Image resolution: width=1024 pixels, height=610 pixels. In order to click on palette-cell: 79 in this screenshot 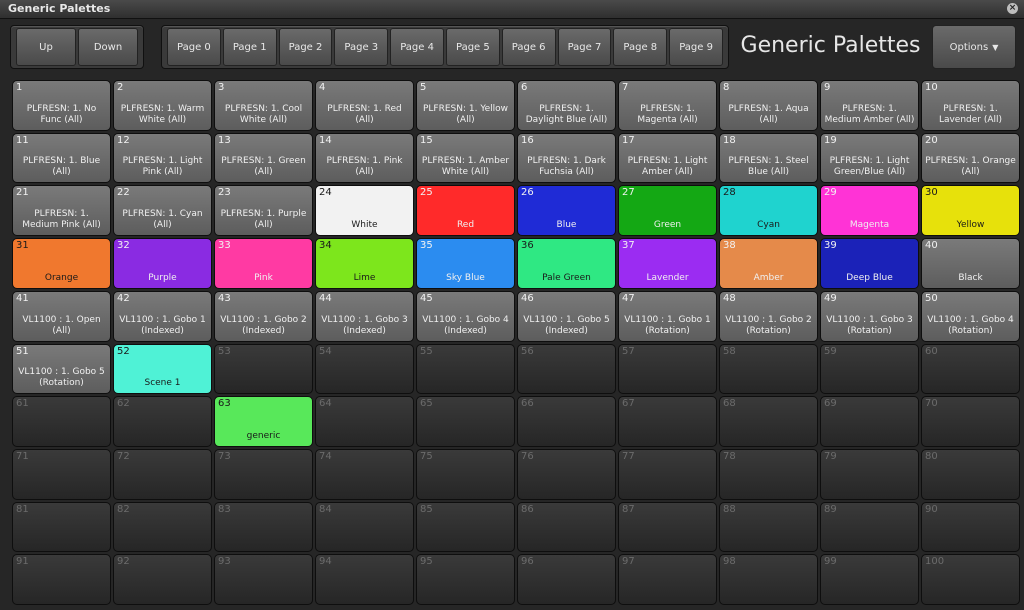, I will do `click(869, 474)`.